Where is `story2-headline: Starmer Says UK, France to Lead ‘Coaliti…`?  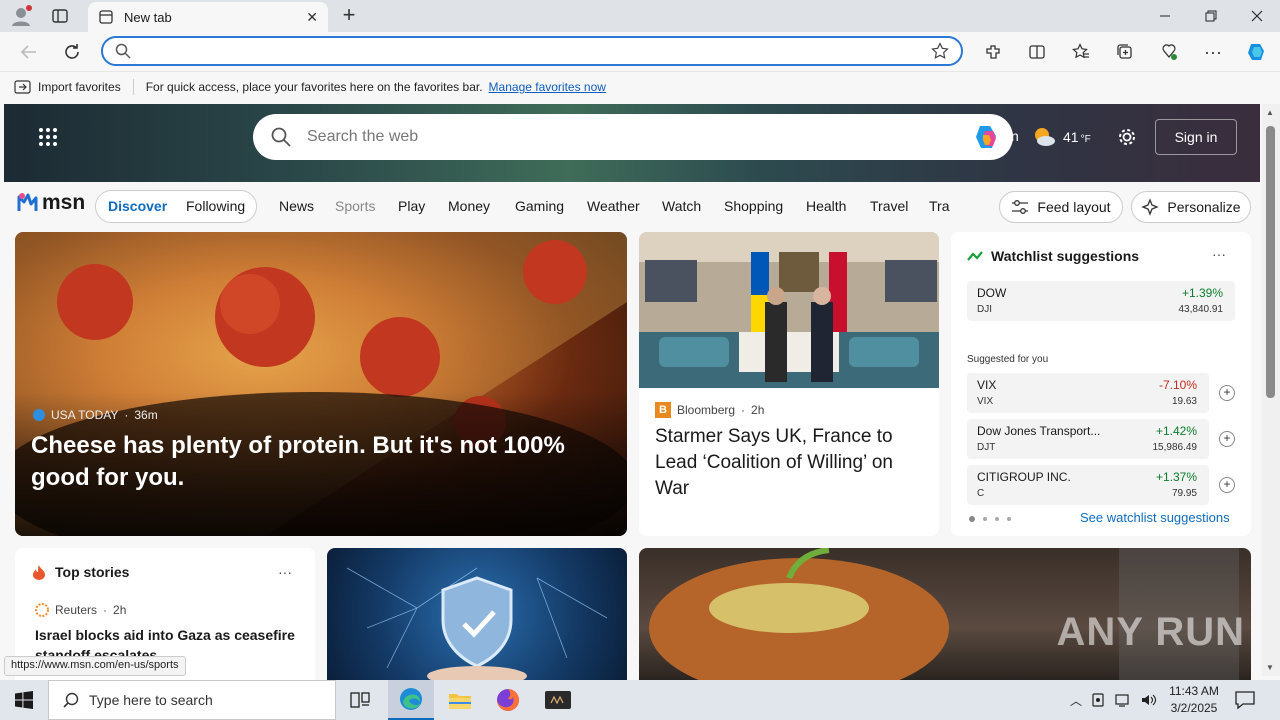
story2-headline: Starmer Says UK, France to Lead ‘Coaliti… is located at coordinates (791, 463).